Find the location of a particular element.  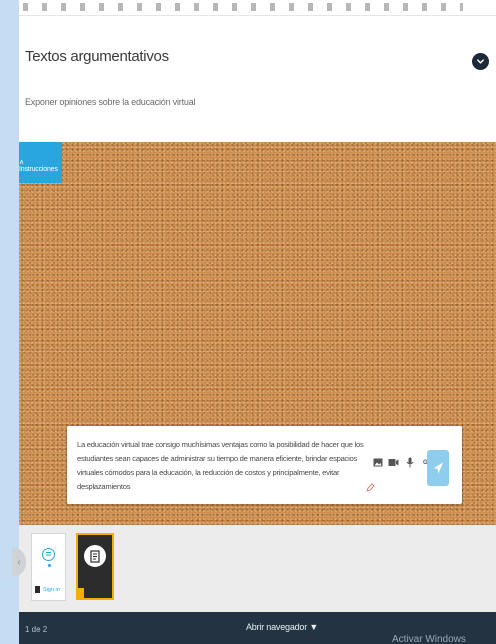

chevron-left-icon: ‹ is located at coordinates (19, 562).